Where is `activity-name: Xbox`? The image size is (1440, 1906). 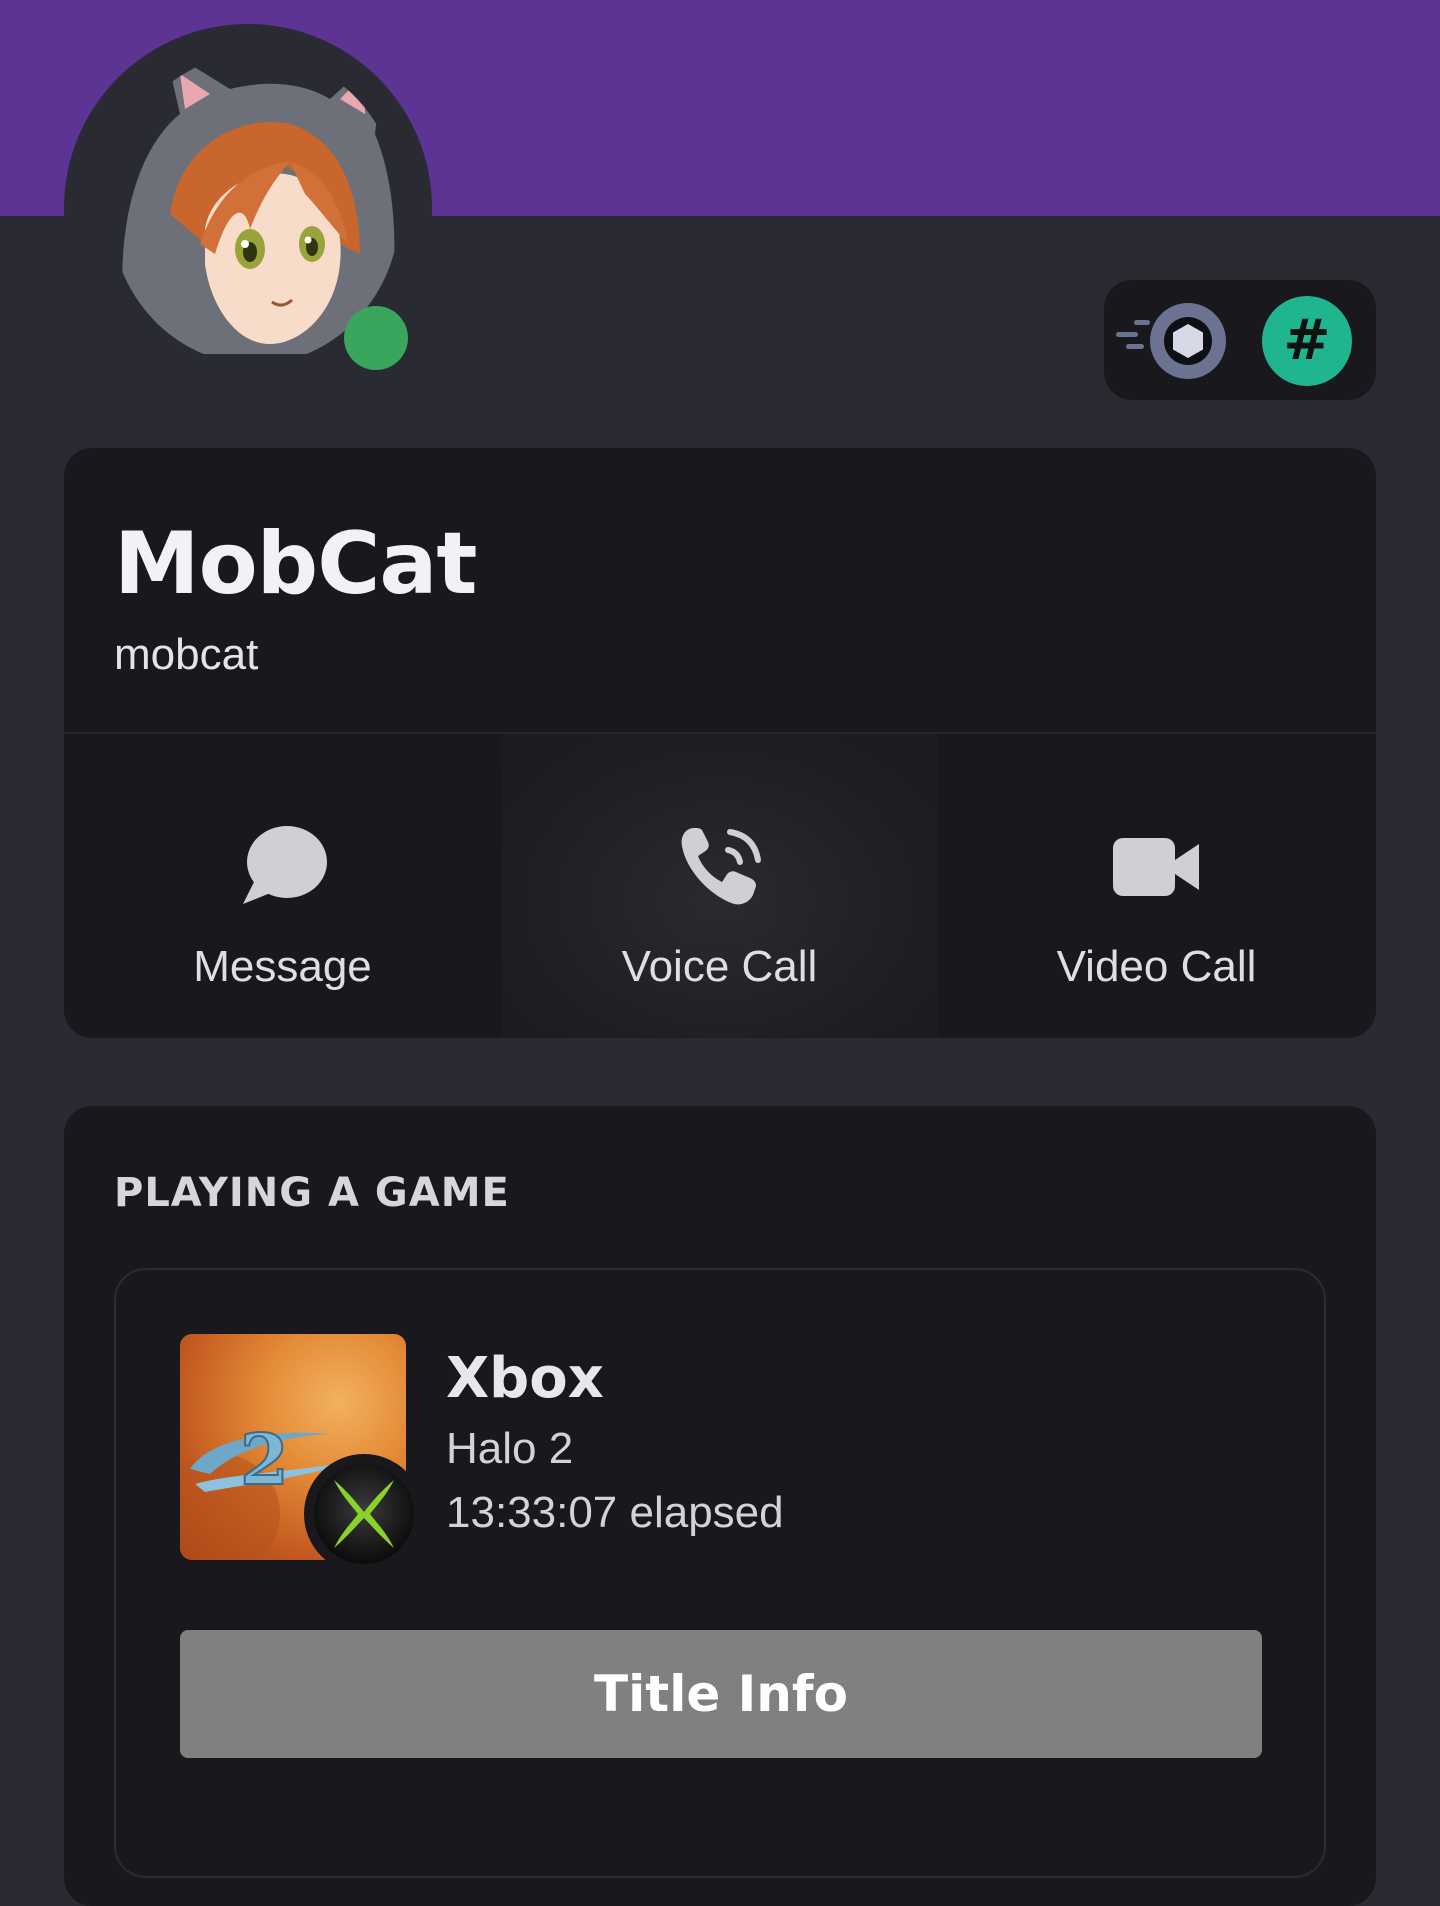 activity-name: Xbox is located at coordinates (525, 1378).